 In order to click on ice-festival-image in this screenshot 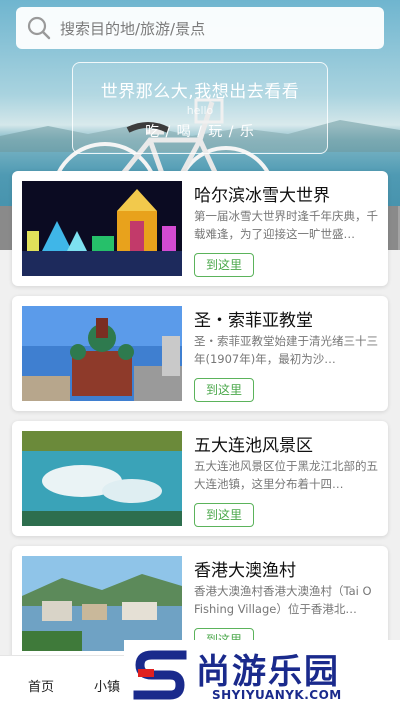, I will do `click(102, 228)`.